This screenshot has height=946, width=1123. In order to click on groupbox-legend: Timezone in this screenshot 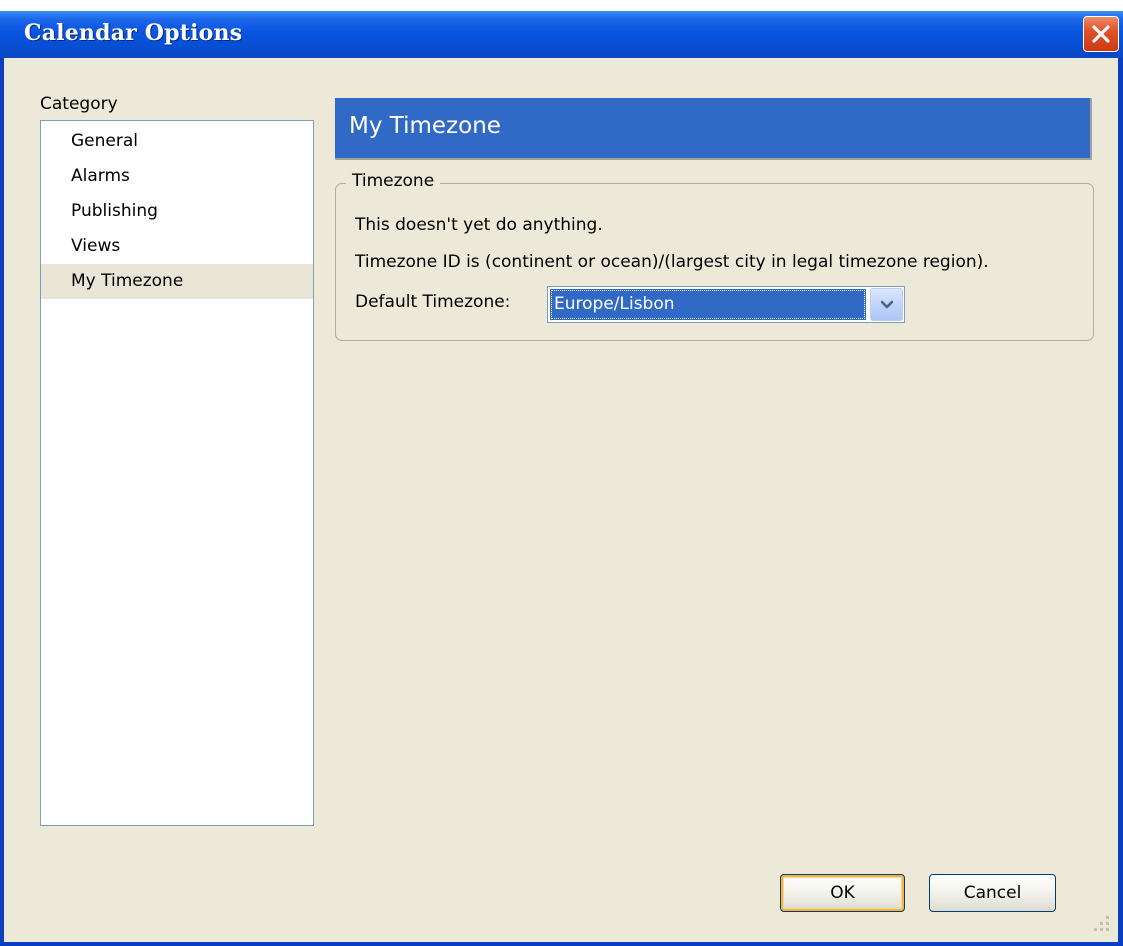, I will do `click(393, 181)`.